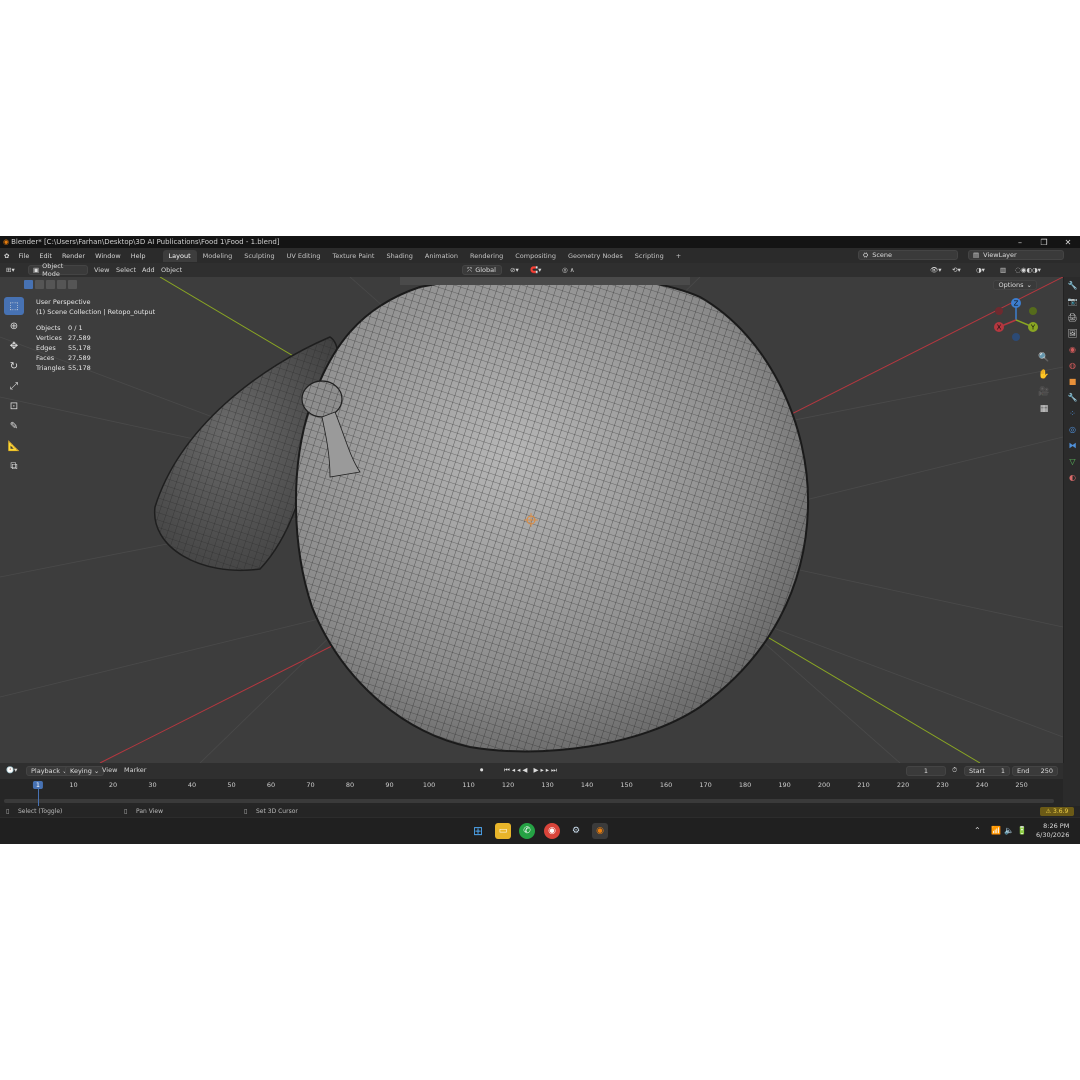 This screenshot has height=1080, width=1080. Describe the element at coordinates (1072, 397) in the screenshot. I see `modifier-properties-icon: 🔧` at that location.